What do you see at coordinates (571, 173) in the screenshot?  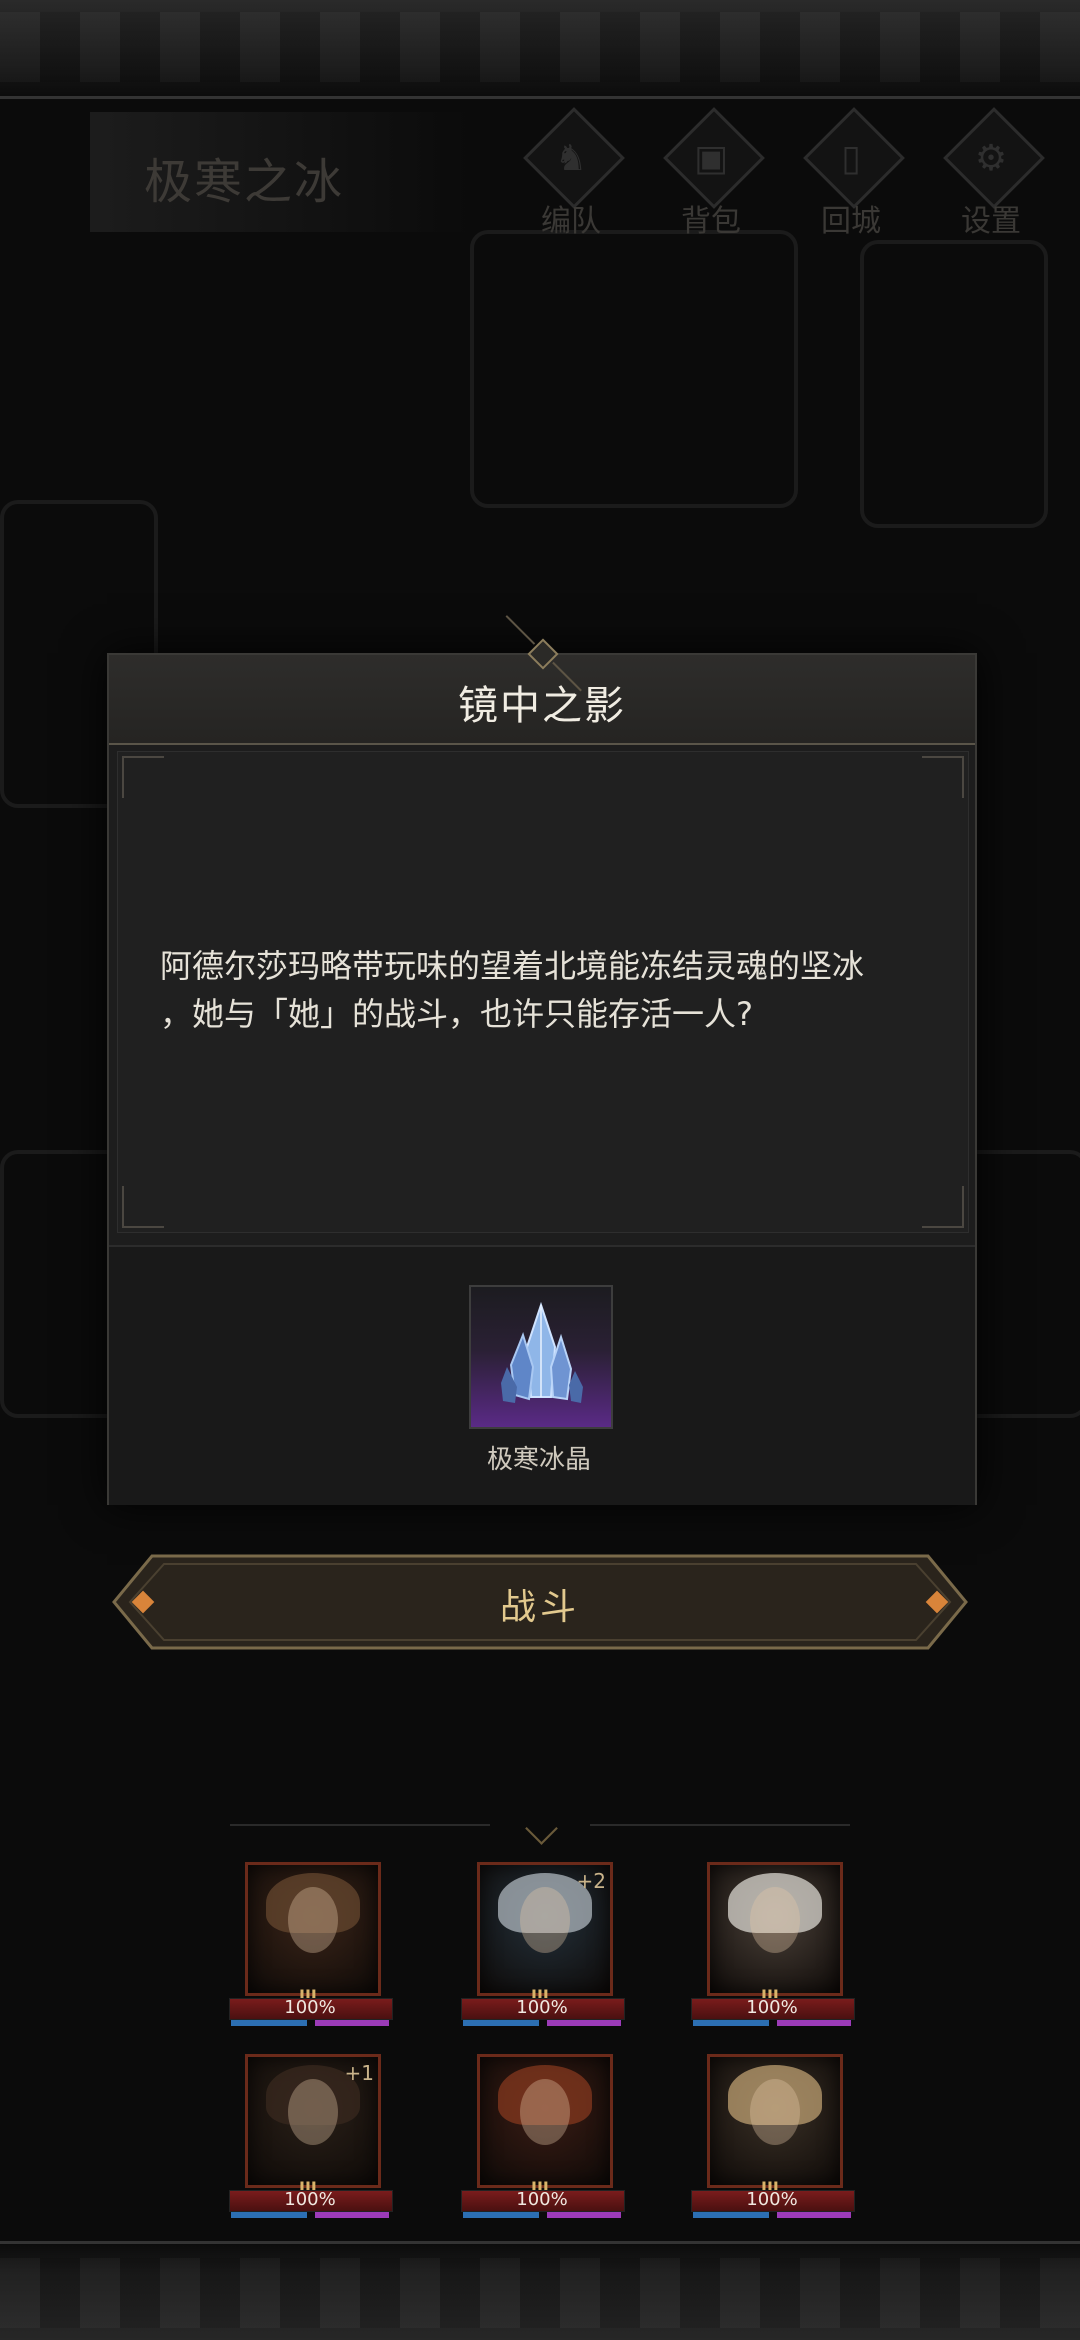 I see `formation-button: ♞ 编队` at bounding box center [571, 173].